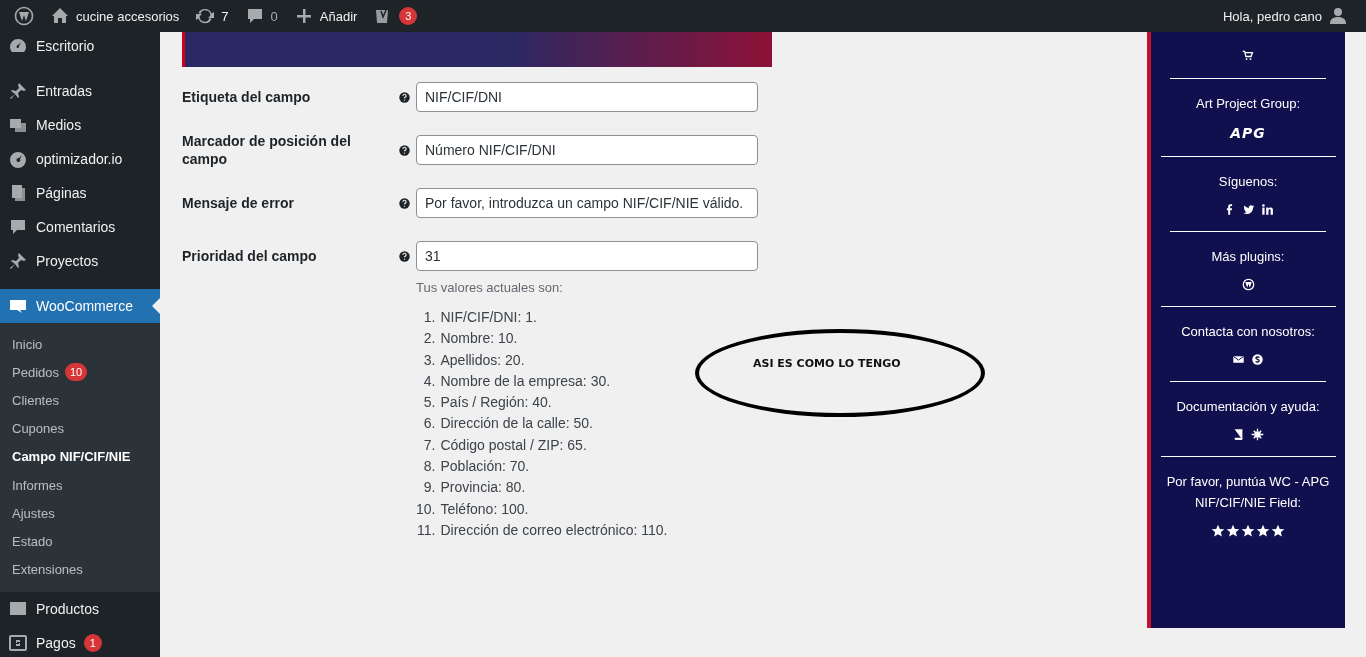 The height and width of the screenshot is (657, 1366). Describe the element at coordinates (429, 444) in the screenshot. I see `list-number: 7.` at that location.